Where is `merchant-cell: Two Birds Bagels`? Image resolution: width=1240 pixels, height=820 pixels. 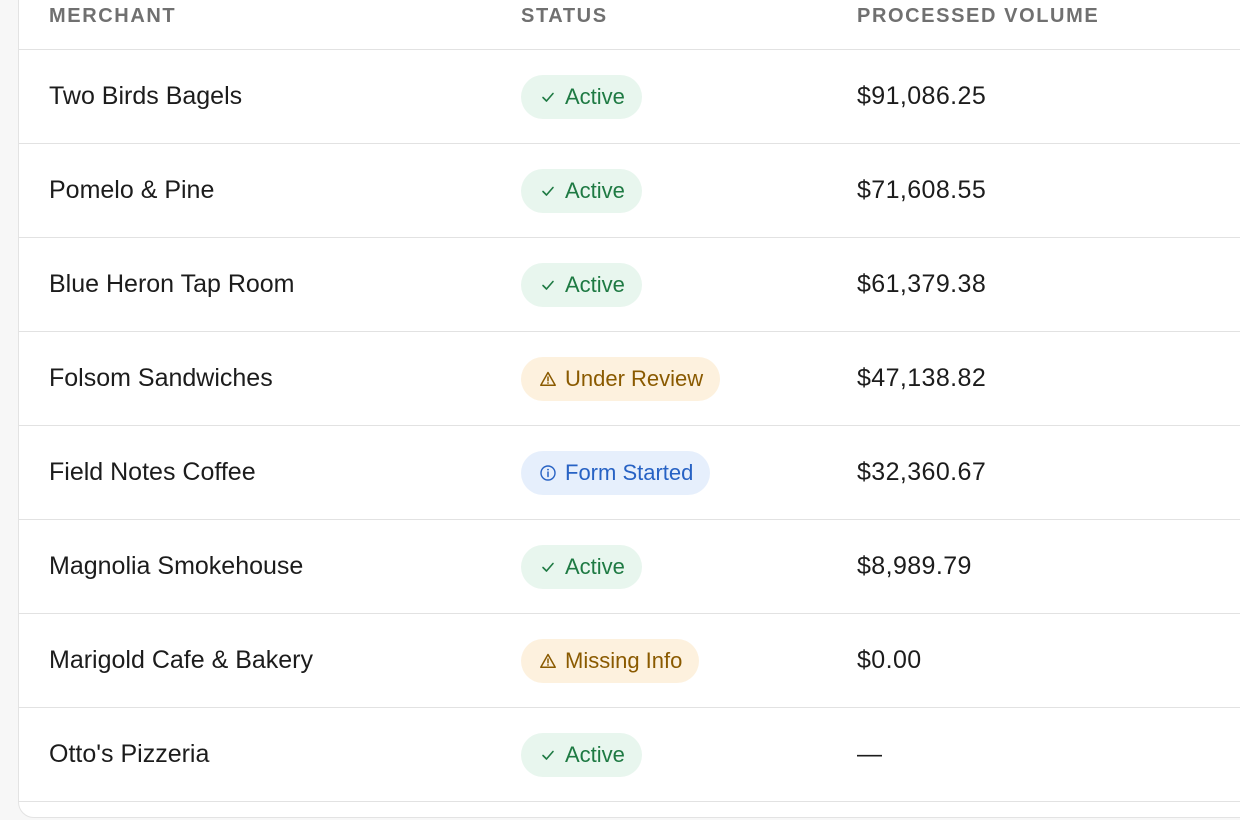 merchant-cell: Two Birds Bagels is located at coordinates (145, 96).